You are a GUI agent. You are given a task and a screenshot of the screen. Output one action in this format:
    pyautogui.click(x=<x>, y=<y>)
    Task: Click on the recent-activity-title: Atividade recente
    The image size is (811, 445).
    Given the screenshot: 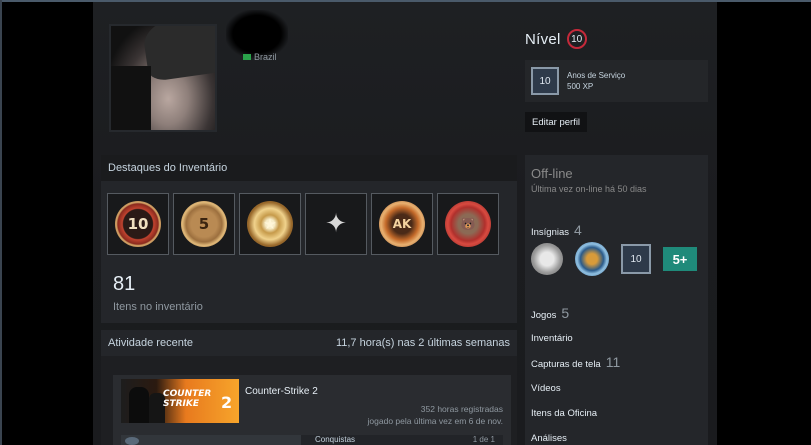 What is the action you would take?
    pyautogui.click(x=150, y=343)
    